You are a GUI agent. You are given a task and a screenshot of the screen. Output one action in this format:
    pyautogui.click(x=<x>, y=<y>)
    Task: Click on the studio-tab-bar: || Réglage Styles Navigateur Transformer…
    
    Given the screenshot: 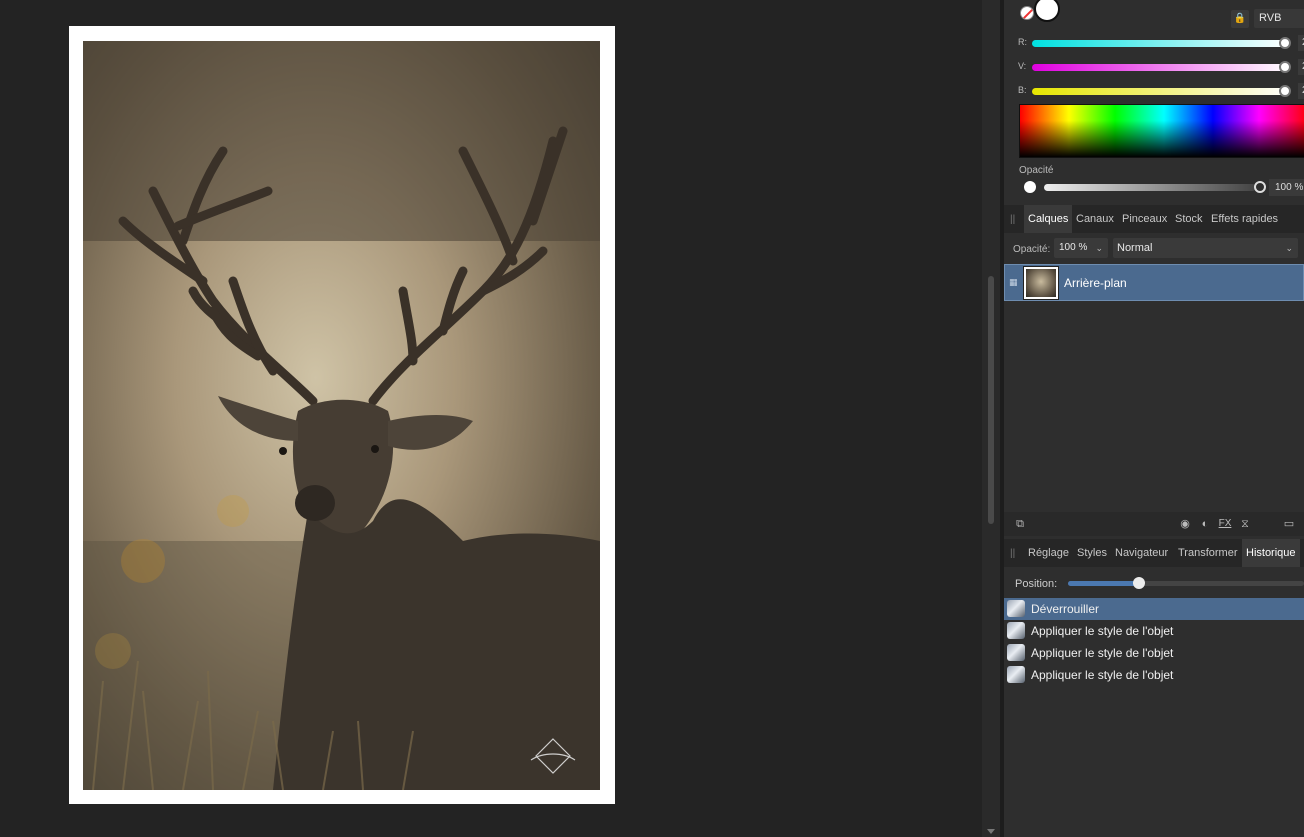 What is the action you would take?
    pyautogui.click(x=1154, y=553)
    